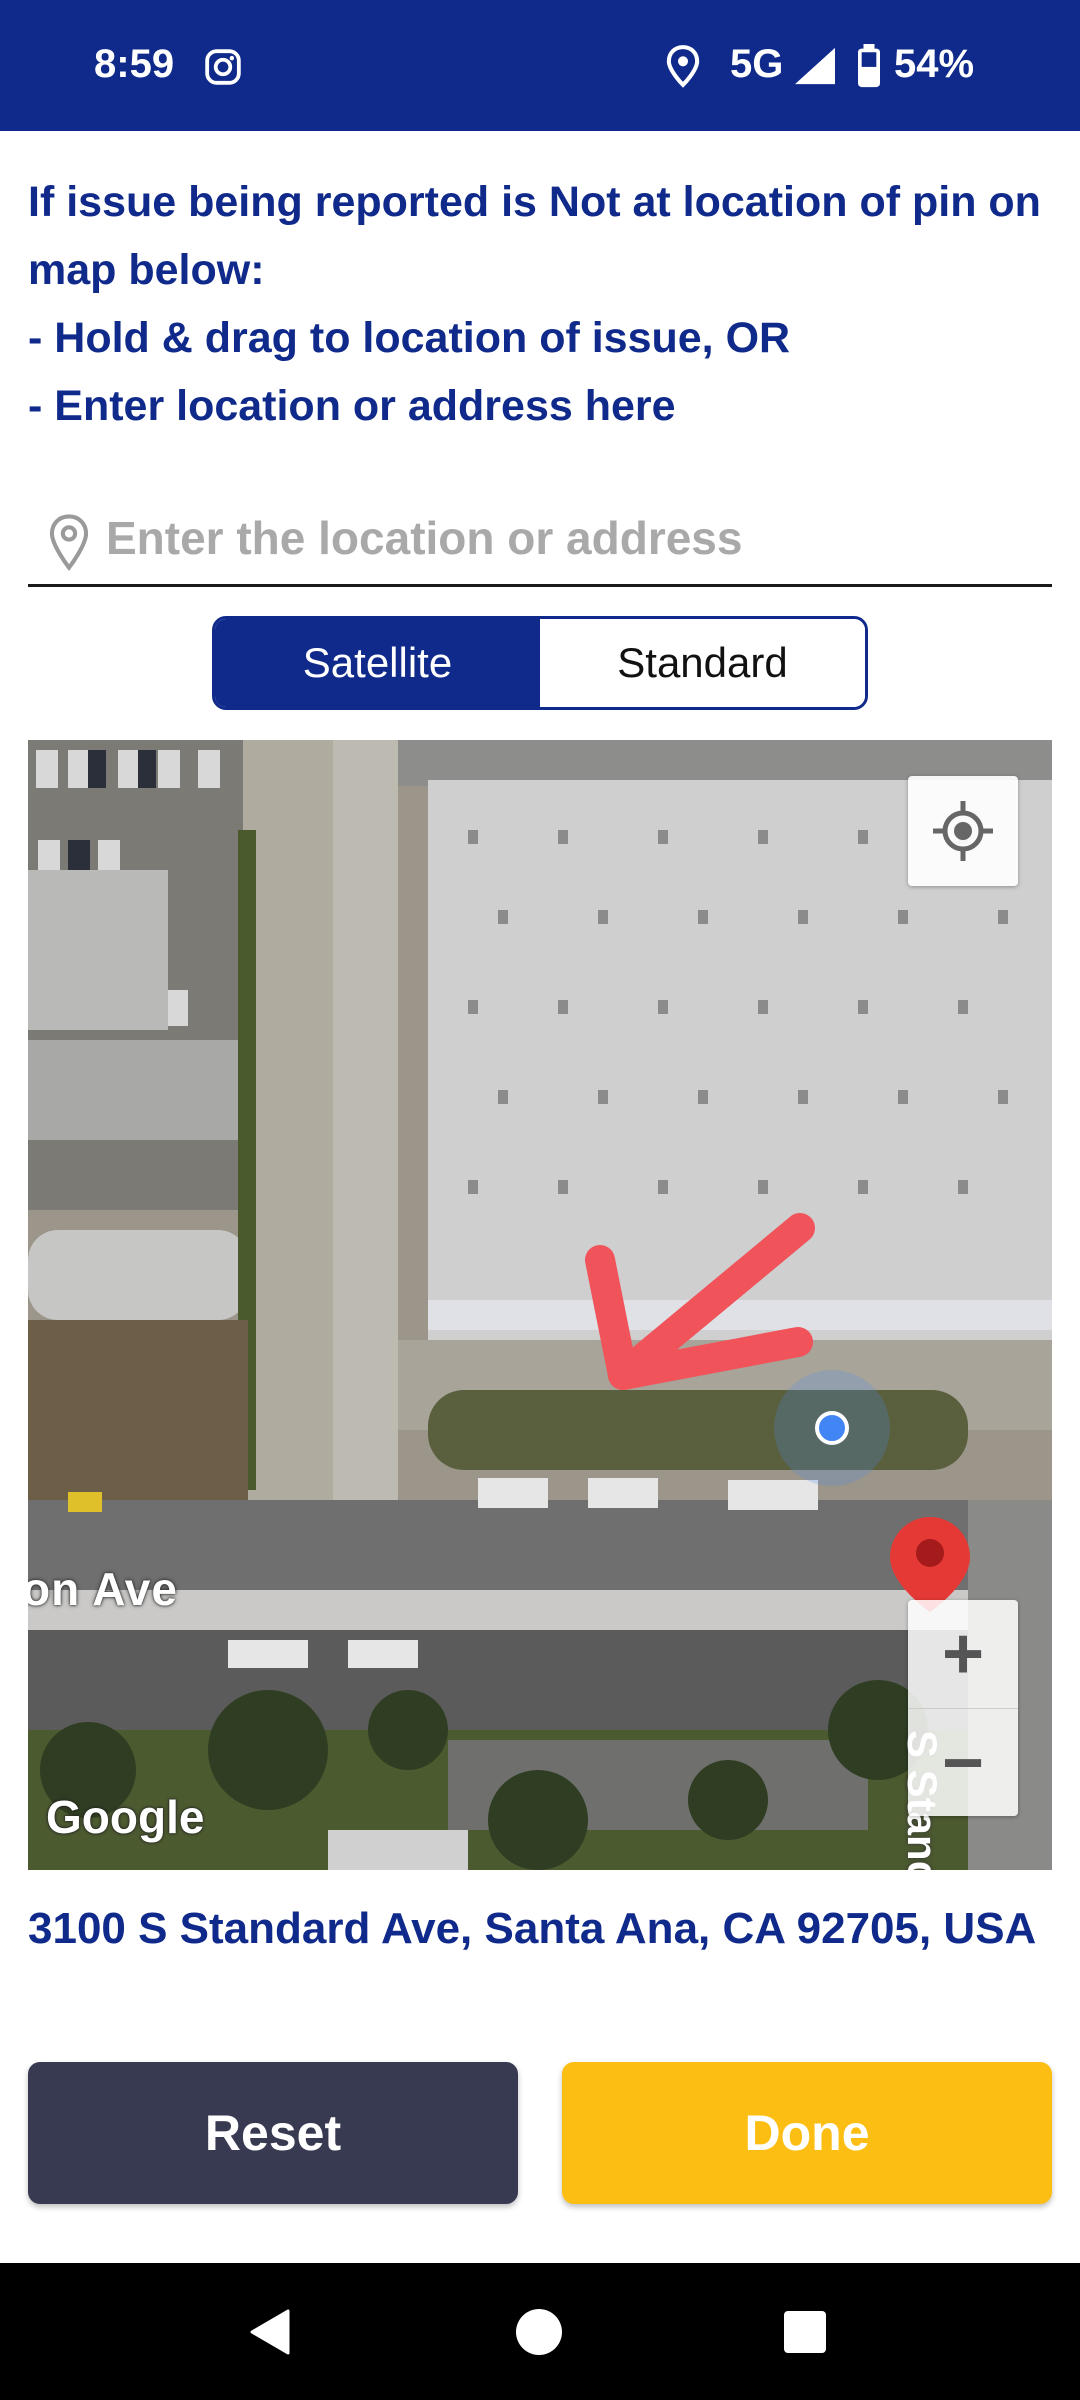 The image size is (1080, 2400). Describe the element at coordinates (702, 663) in the screenshot. I see `standard-tab: Standard` at that location.